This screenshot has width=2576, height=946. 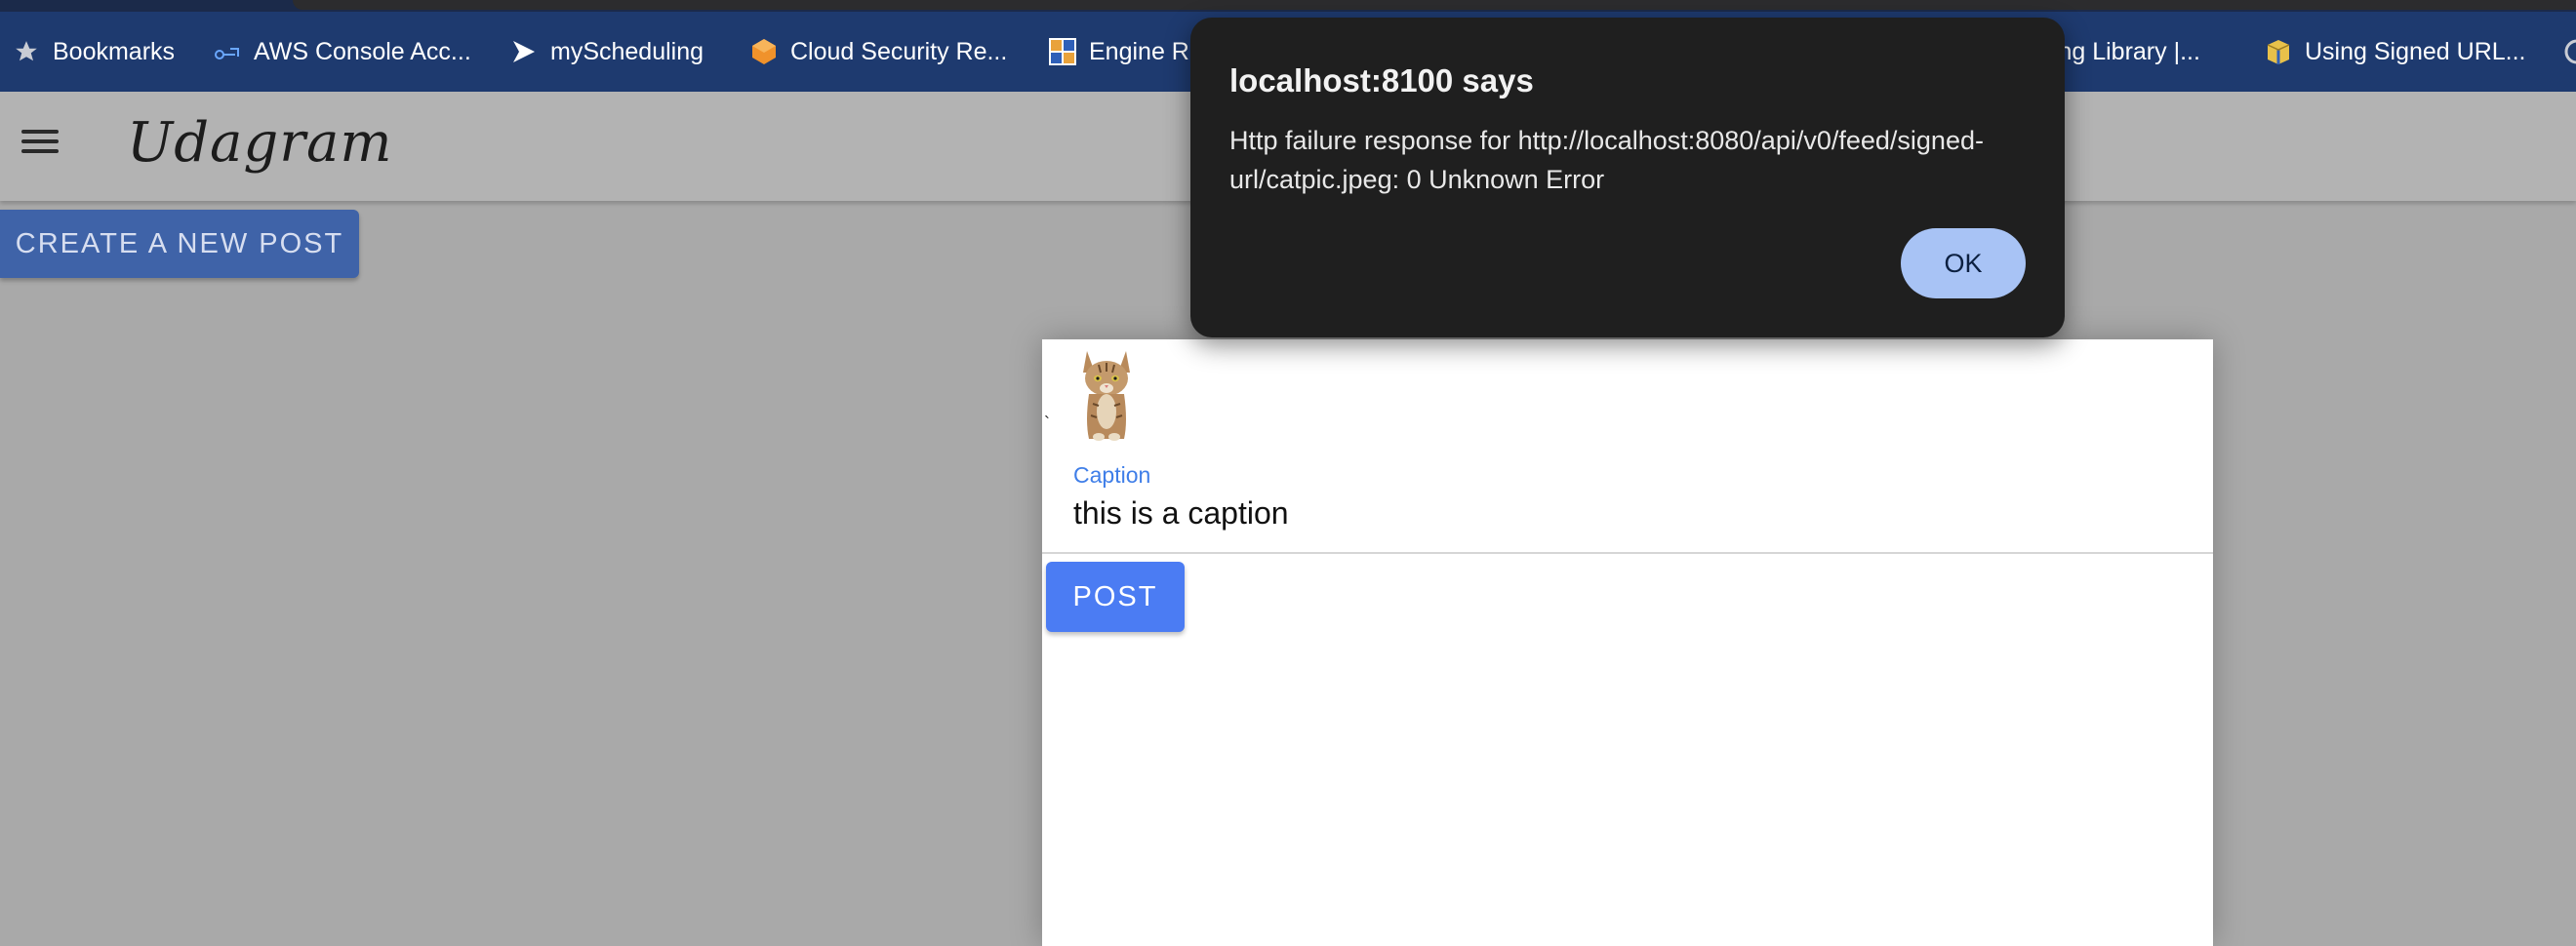 What do you see at coordinates (1106, 392) in the screenshot?
I see `cat-image-preview` at bounding box center [1106, 392].